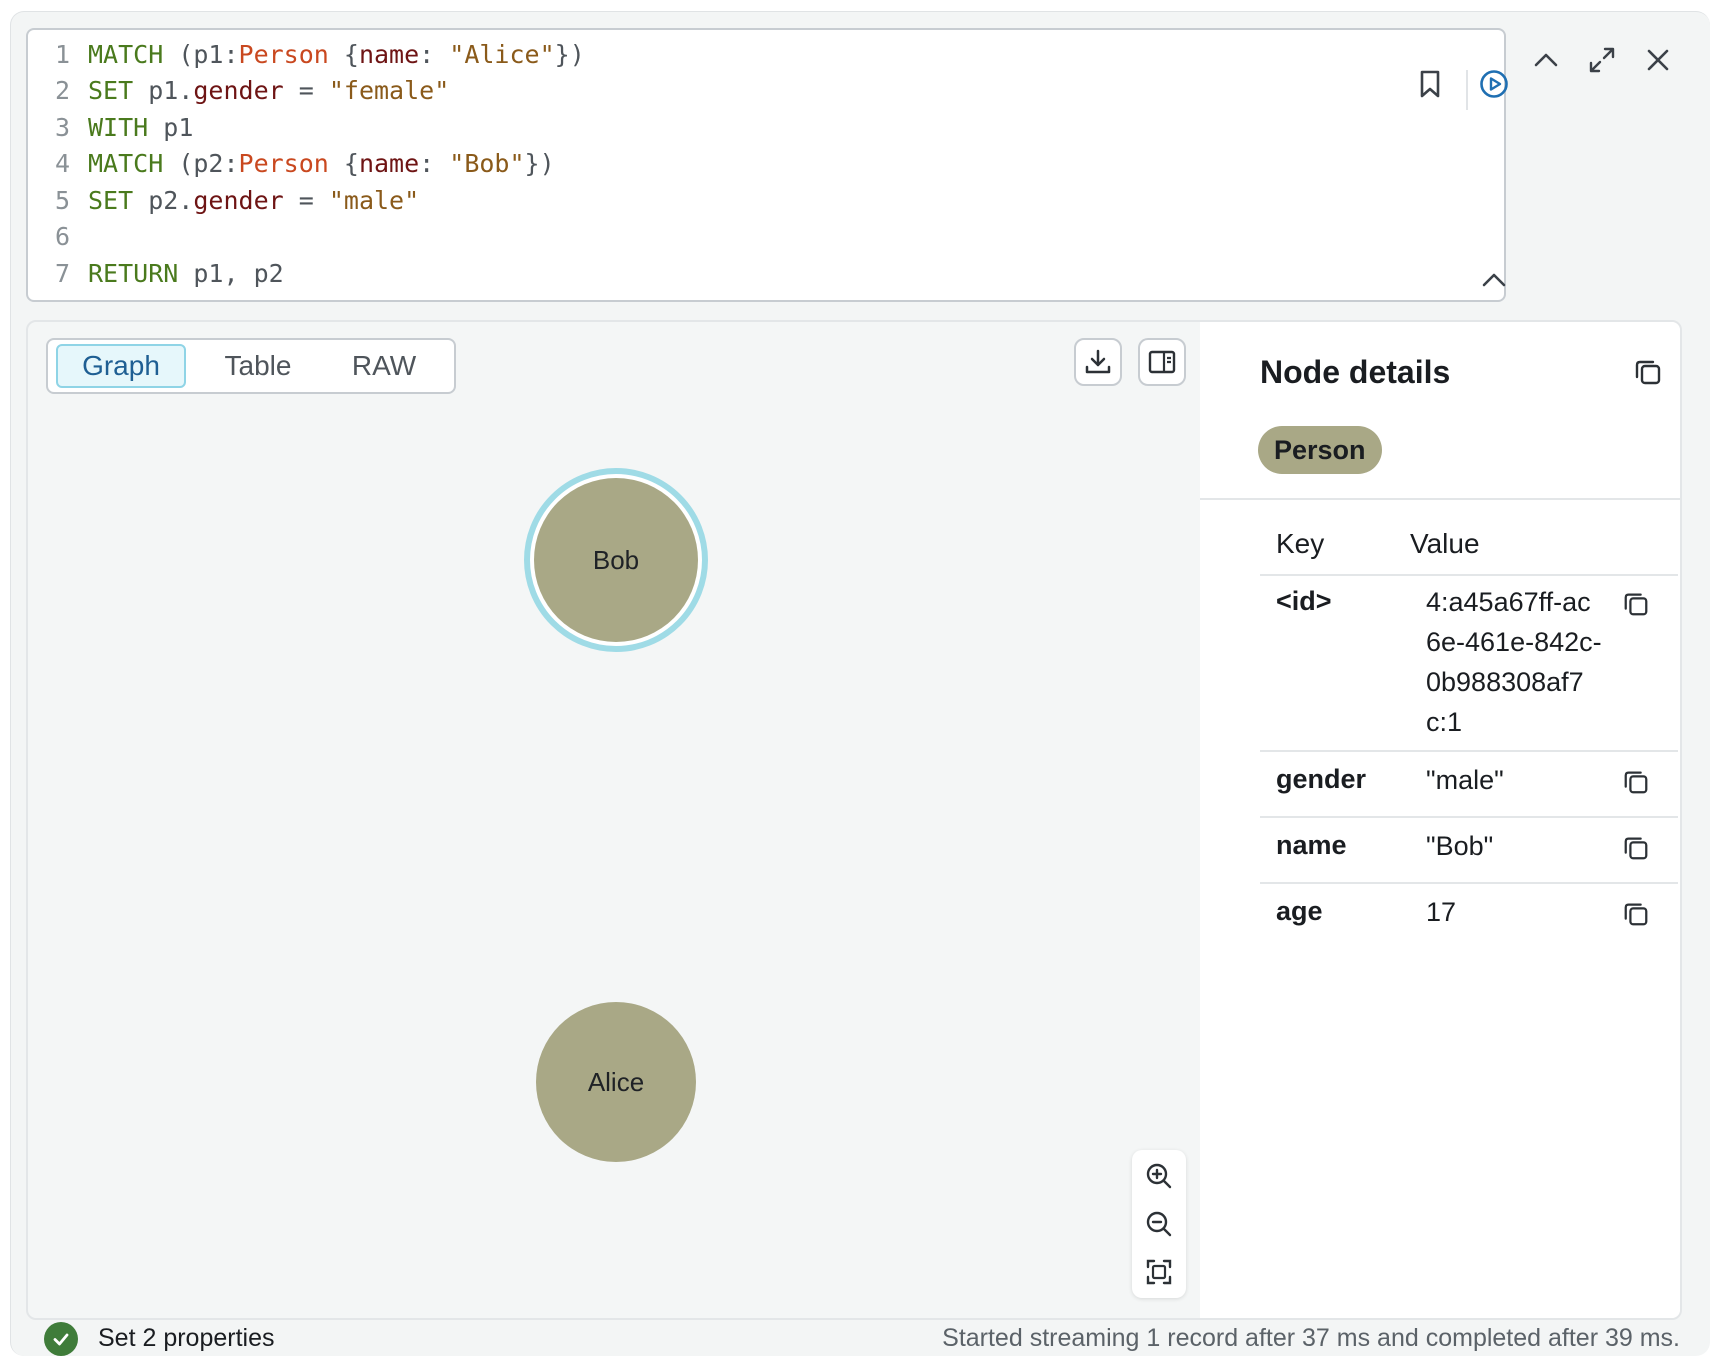  What do you see at coordinates (201, 163) in the screenshot?
I see `code-token: (p2:` at bounding box center [201, 163].